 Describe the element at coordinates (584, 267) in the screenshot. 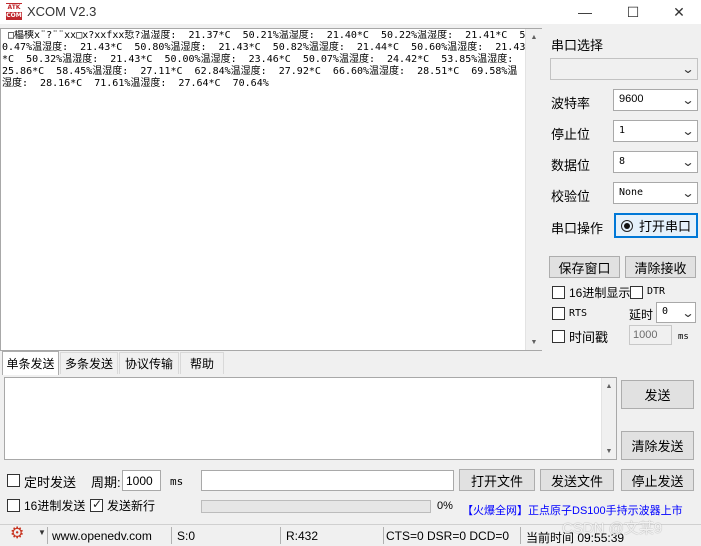

I see `save-window-button: 保存窗口` at that location.